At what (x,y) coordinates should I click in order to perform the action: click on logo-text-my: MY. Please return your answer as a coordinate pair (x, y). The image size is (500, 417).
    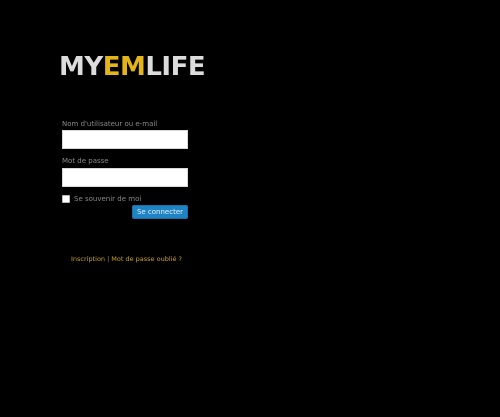
    Looking at the image, I should click on (81, 67).